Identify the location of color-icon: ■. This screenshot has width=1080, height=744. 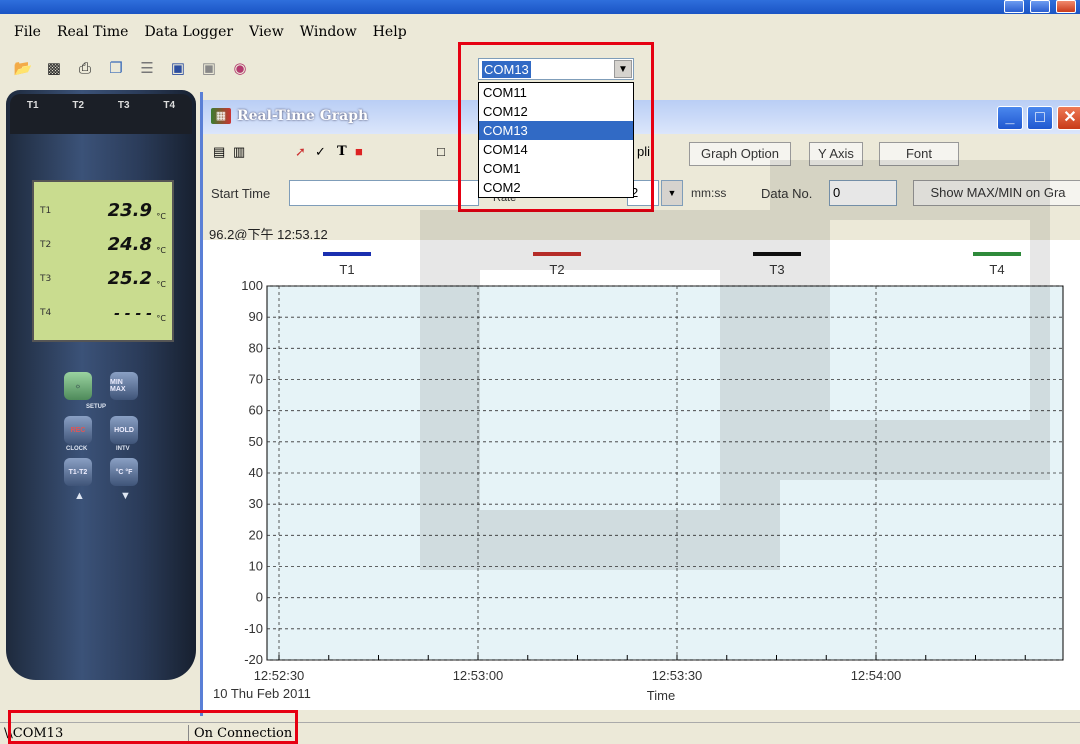
(359, 151).